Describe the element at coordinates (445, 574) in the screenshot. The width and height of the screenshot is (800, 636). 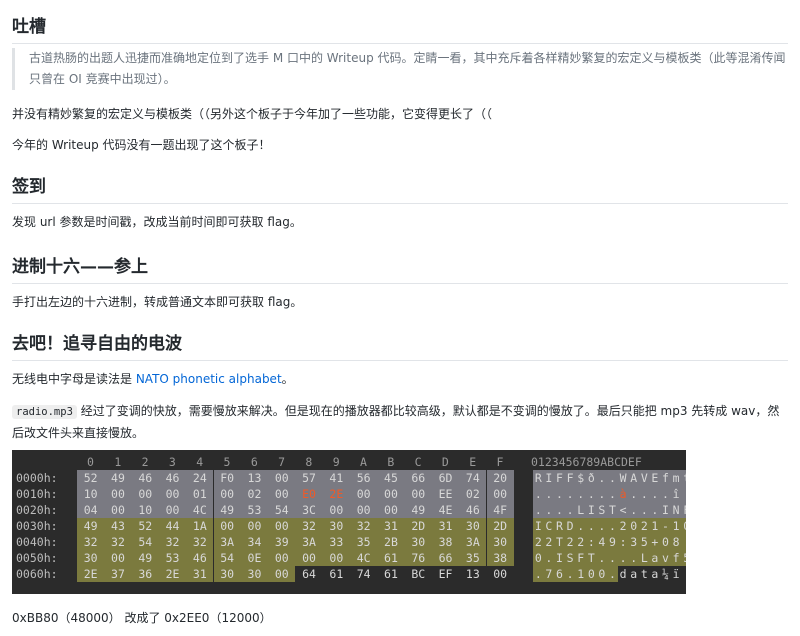
I see `hex-byte: EF` at that location.